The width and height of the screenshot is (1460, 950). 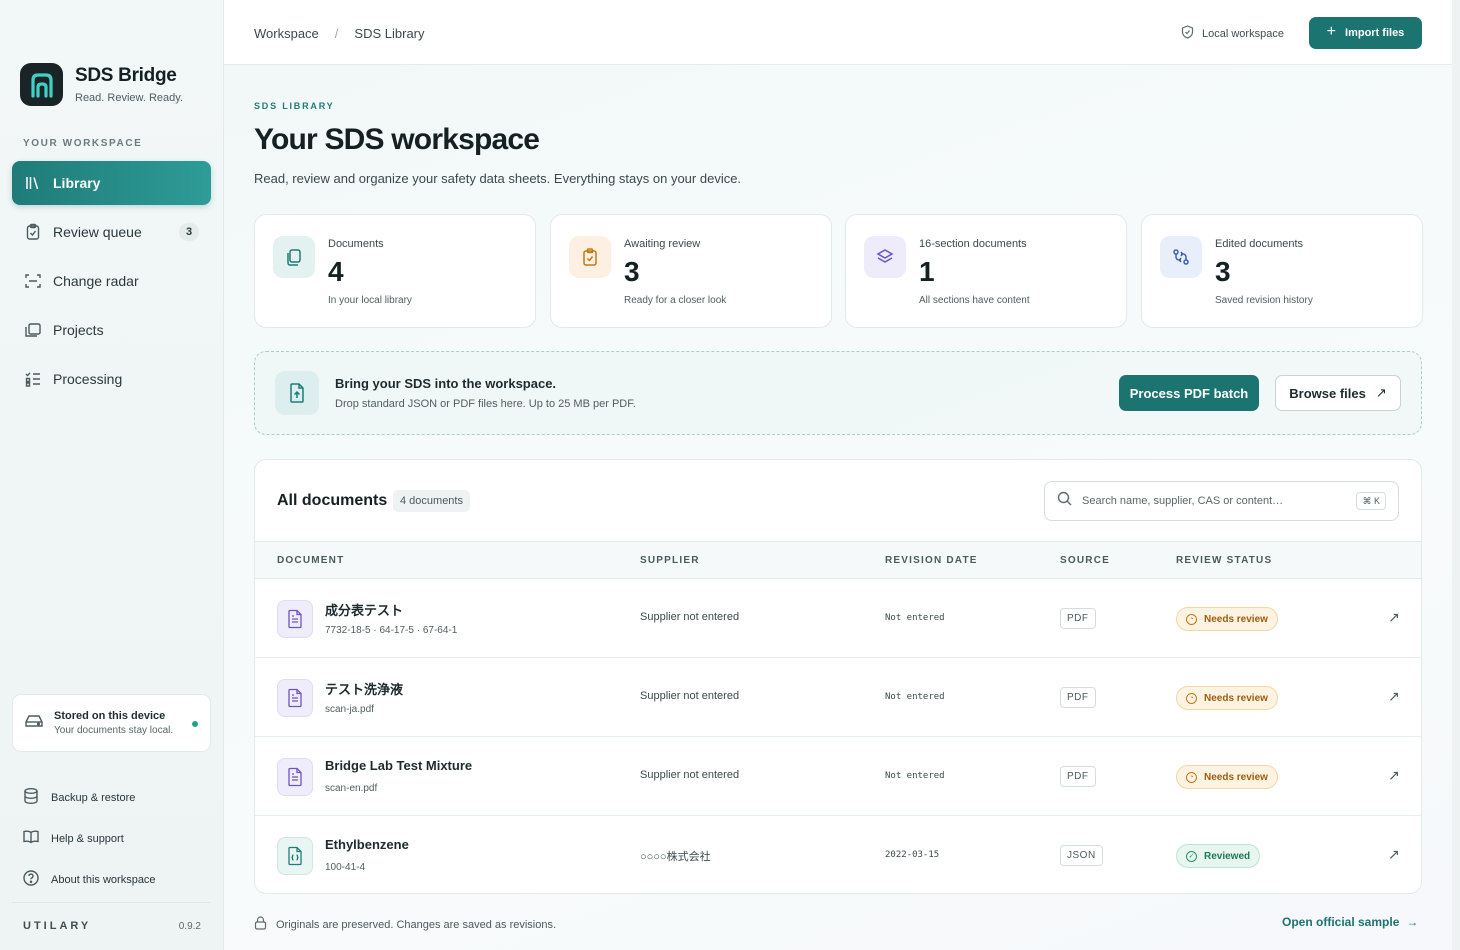 I want to click on backup-restore-label: Backup & restore, so click(x=93, y=797).